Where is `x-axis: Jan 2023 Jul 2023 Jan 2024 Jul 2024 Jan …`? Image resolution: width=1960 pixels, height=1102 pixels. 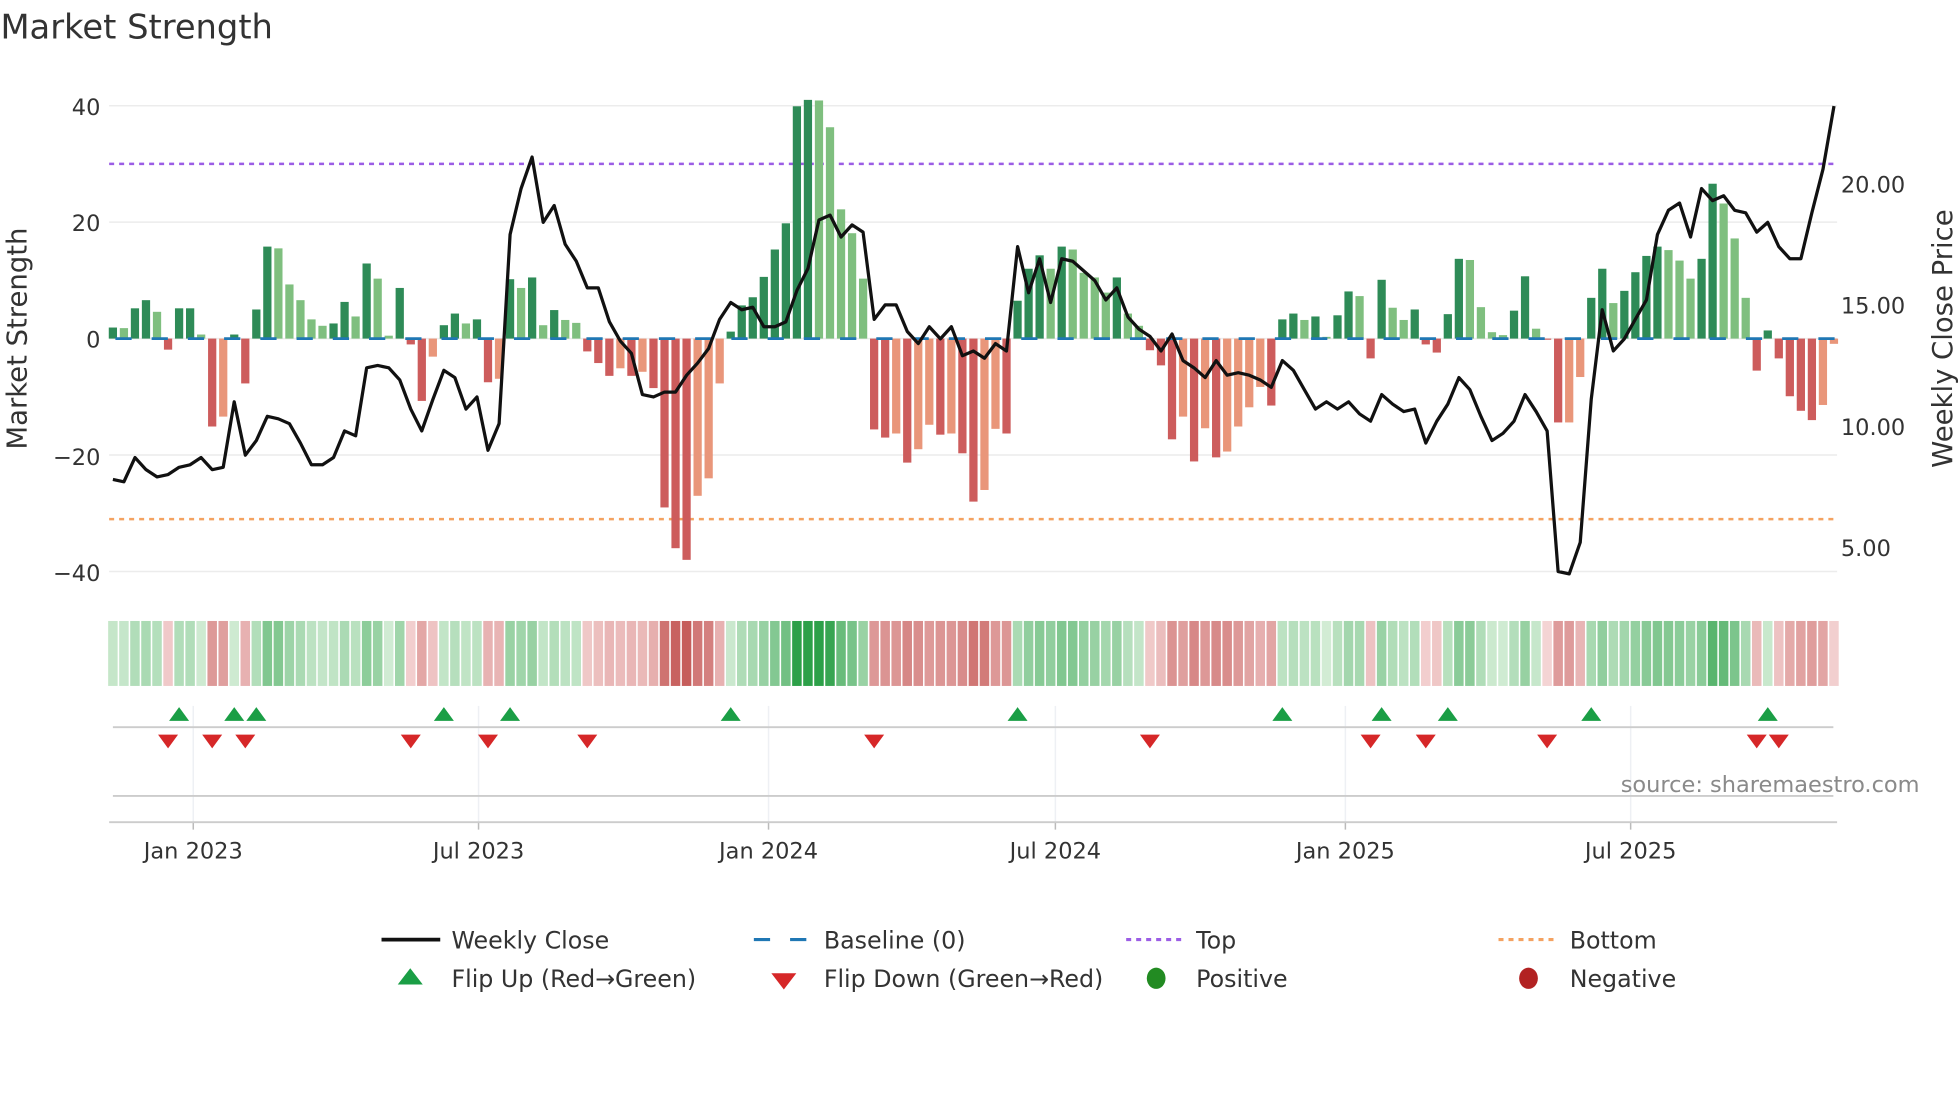 x-axis: Jan 2023 Jul 2023 Jan 2024 Jul 2024 Jan … is located at coordinates (909, 851).